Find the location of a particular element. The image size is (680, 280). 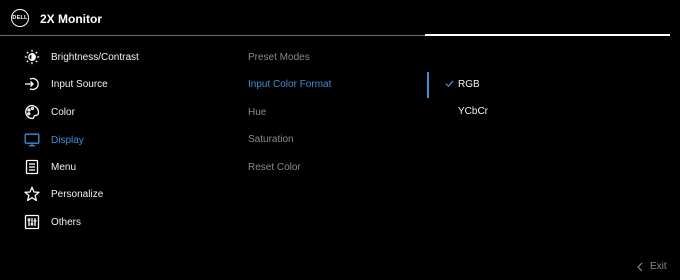

others-icon is located at coordinates (32, 222).